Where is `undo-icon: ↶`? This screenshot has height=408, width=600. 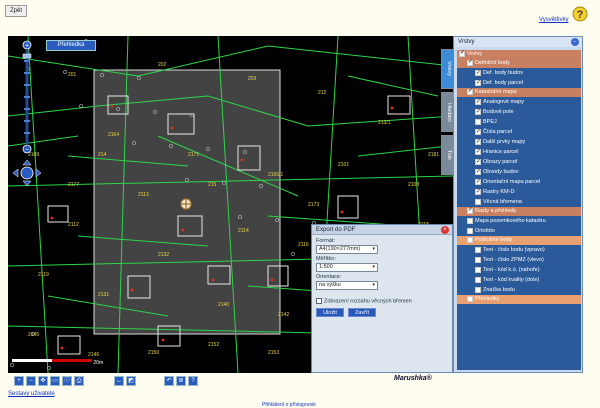
undo-icon: ↶ is located at coordinates (169, 381).